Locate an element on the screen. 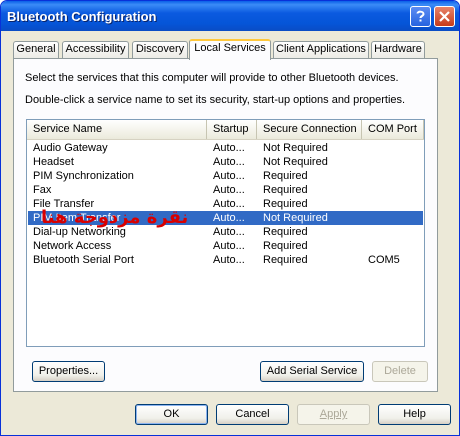 The image size is (460, 436). tab-hardware: Hardware is located at coordinates (398, 49).